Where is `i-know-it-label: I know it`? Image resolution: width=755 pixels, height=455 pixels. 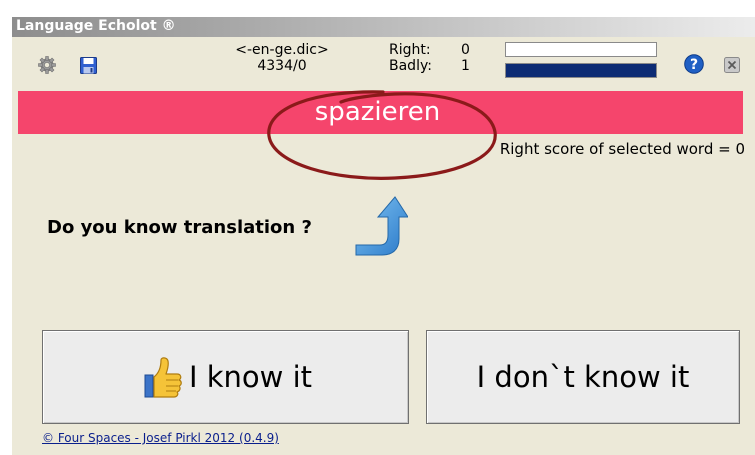
i-know-it-label: I know it is located at coordinates (250, 377).